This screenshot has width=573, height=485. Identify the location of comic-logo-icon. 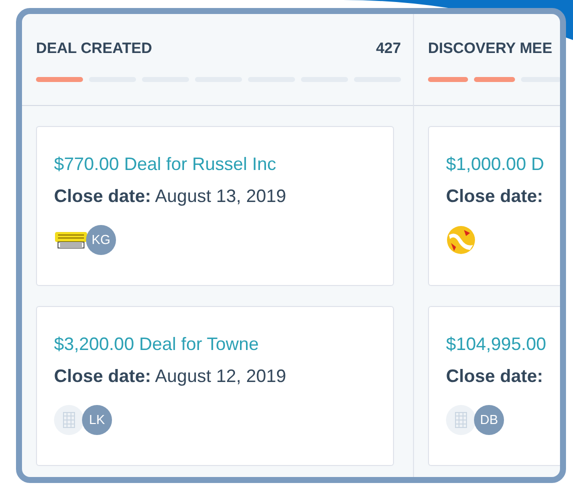
(71, 240).